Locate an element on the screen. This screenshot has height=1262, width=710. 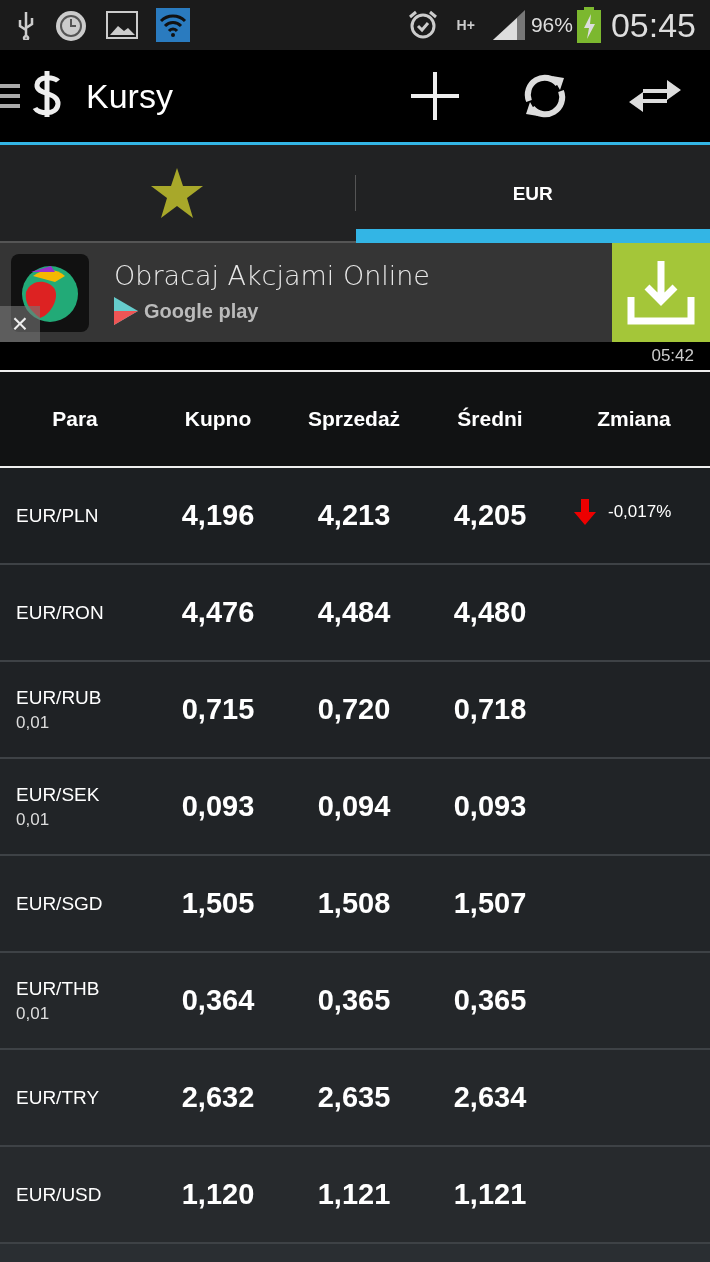
sell-rate: 0,094 is located at coordinates (354, 806).